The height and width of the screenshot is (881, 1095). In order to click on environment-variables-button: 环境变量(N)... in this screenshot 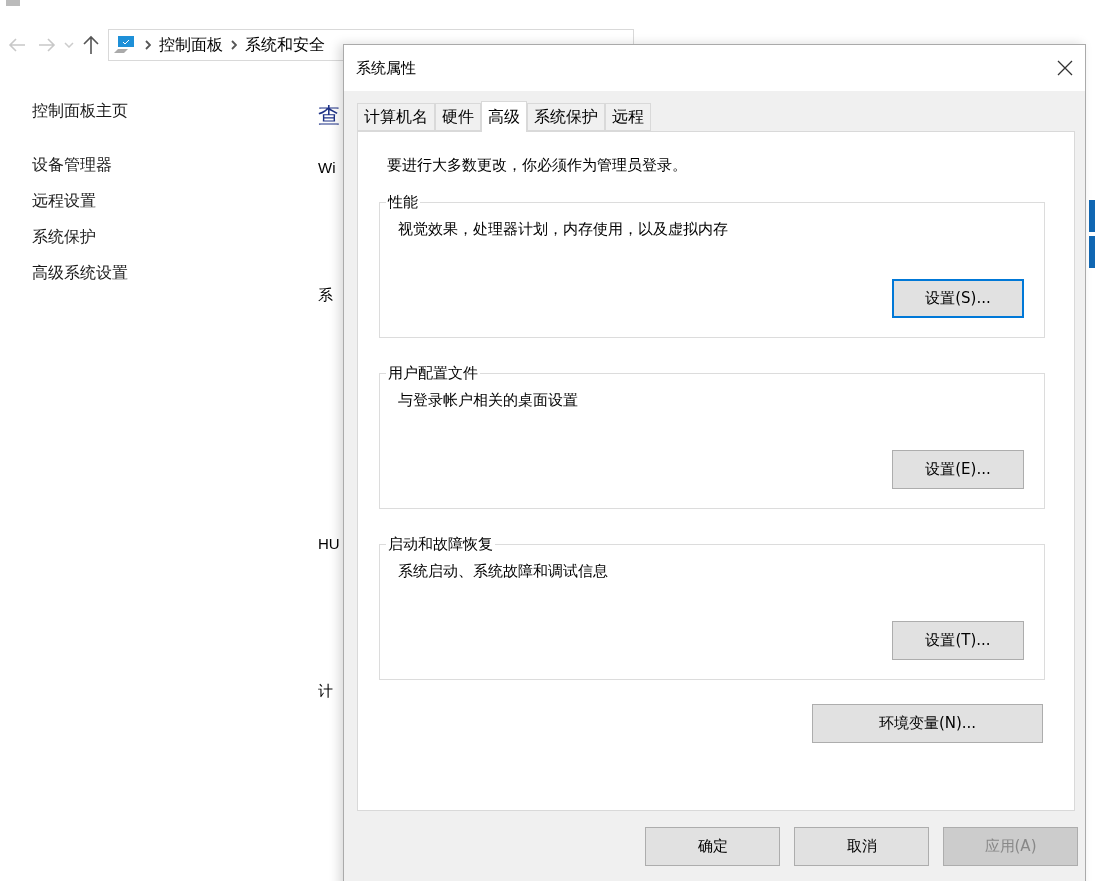, I will do `click(927, 723)`.